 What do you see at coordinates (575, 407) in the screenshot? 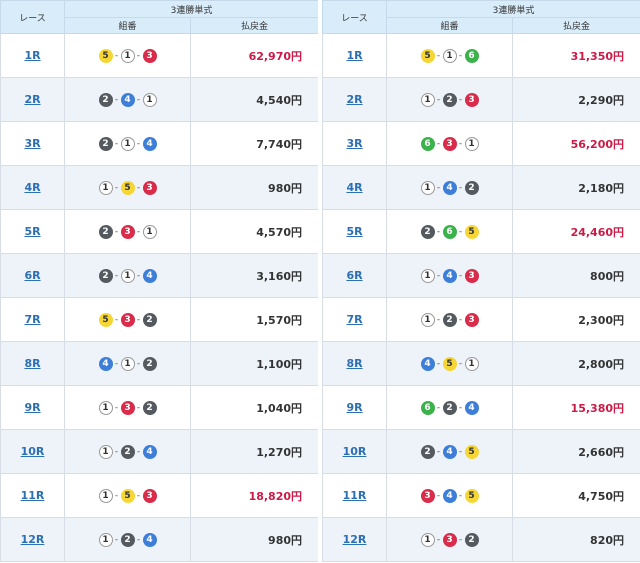
I see `payout-cell: 15,380円` at bounding box center [575, 407].